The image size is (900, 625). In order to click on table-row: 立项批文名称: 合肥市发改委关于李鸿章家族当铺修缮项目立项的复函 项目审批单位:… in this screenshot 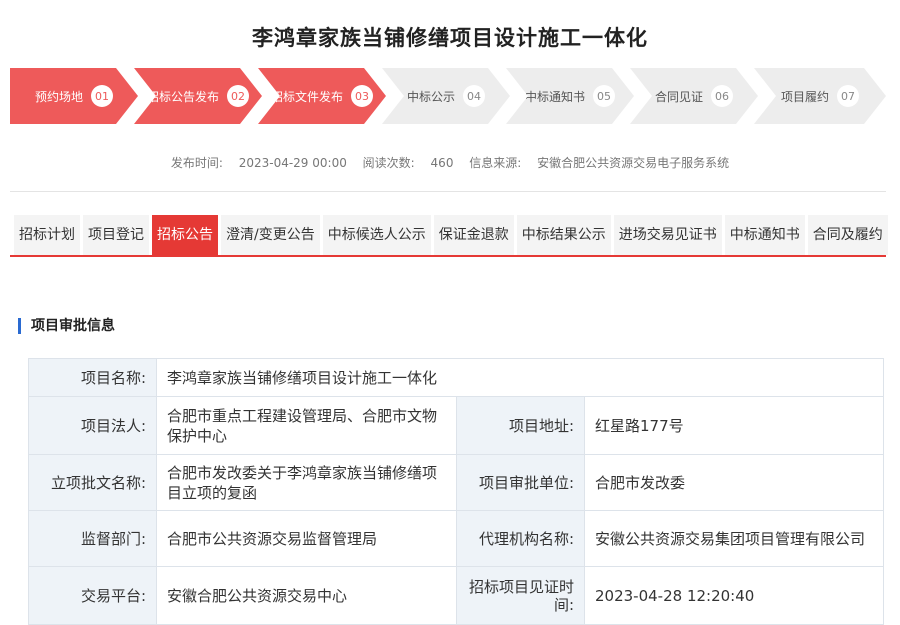, I will do `click(456, 482)`.